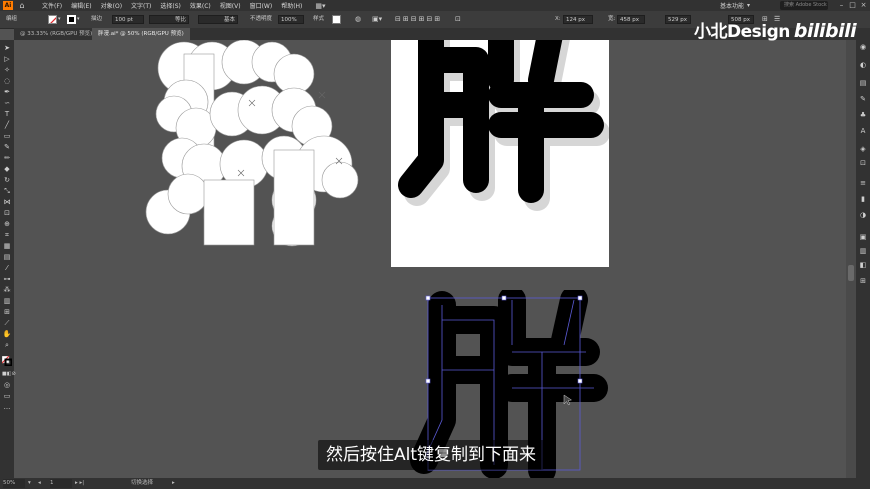 The width and height of the screenshot is (870, 489). Describe the element at coordinates (7, 103) in the screenshot. I see `curvature-tool-icon: ∽` at that location.